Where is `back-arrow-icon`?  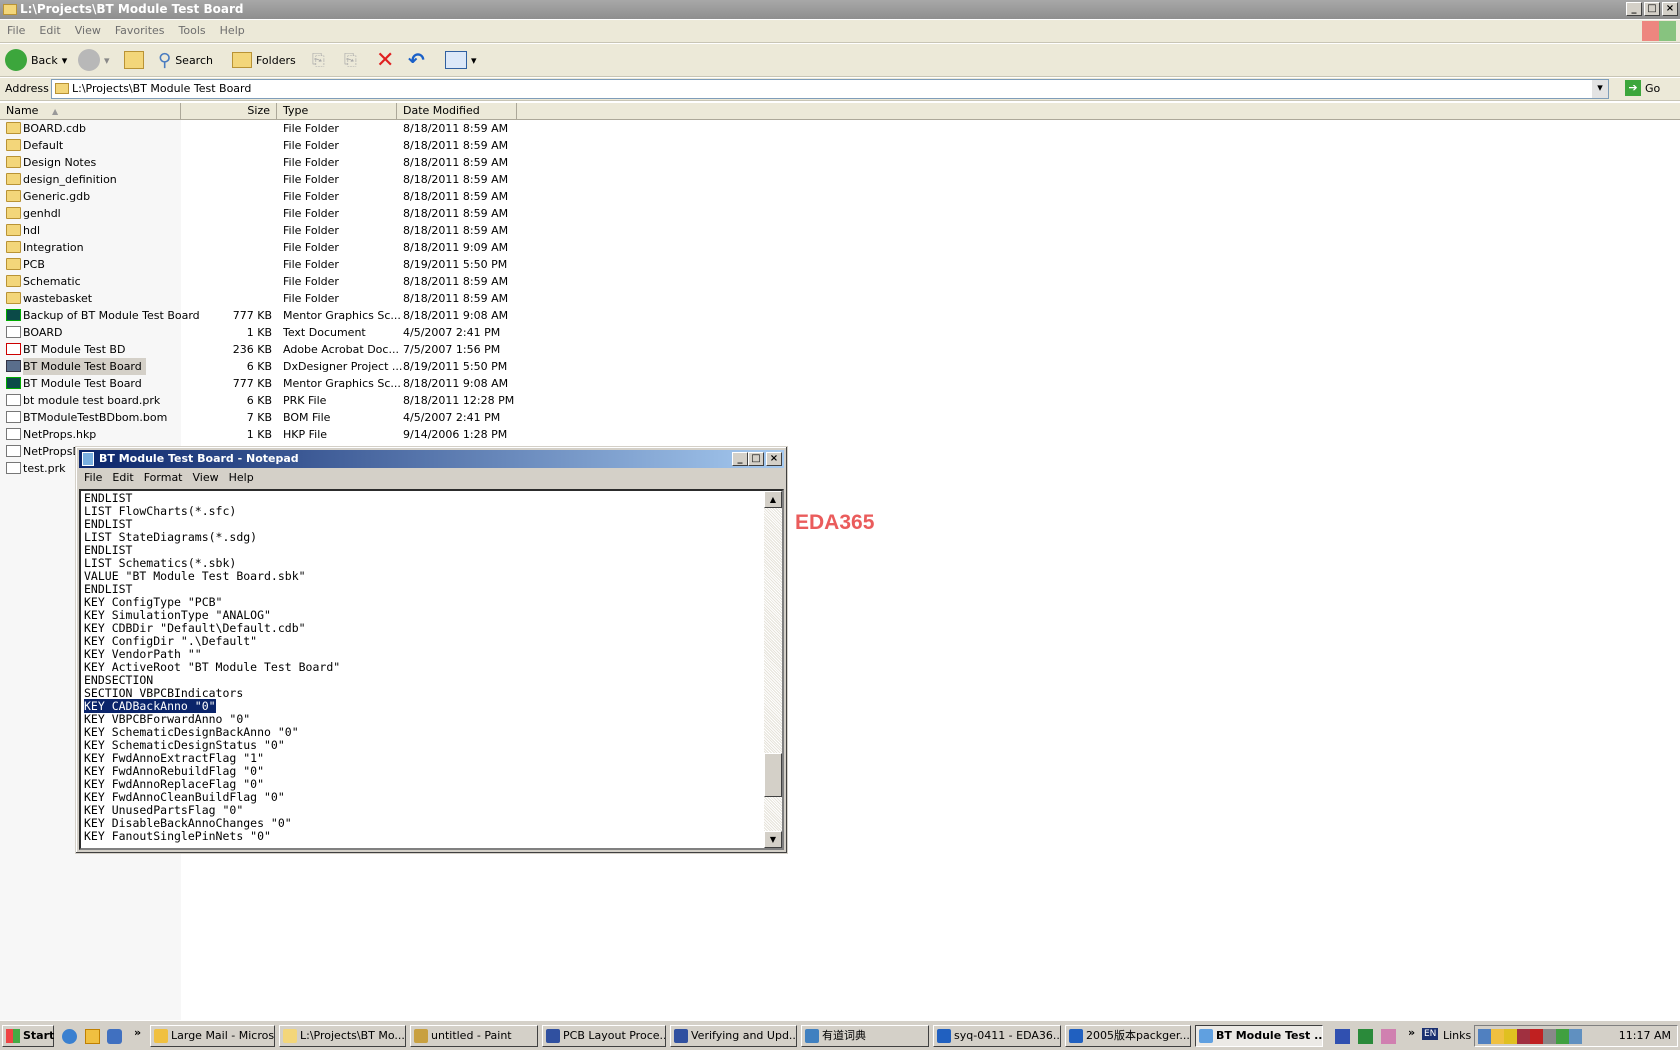
back-arrow-icon is located at coordinates (16, 60).